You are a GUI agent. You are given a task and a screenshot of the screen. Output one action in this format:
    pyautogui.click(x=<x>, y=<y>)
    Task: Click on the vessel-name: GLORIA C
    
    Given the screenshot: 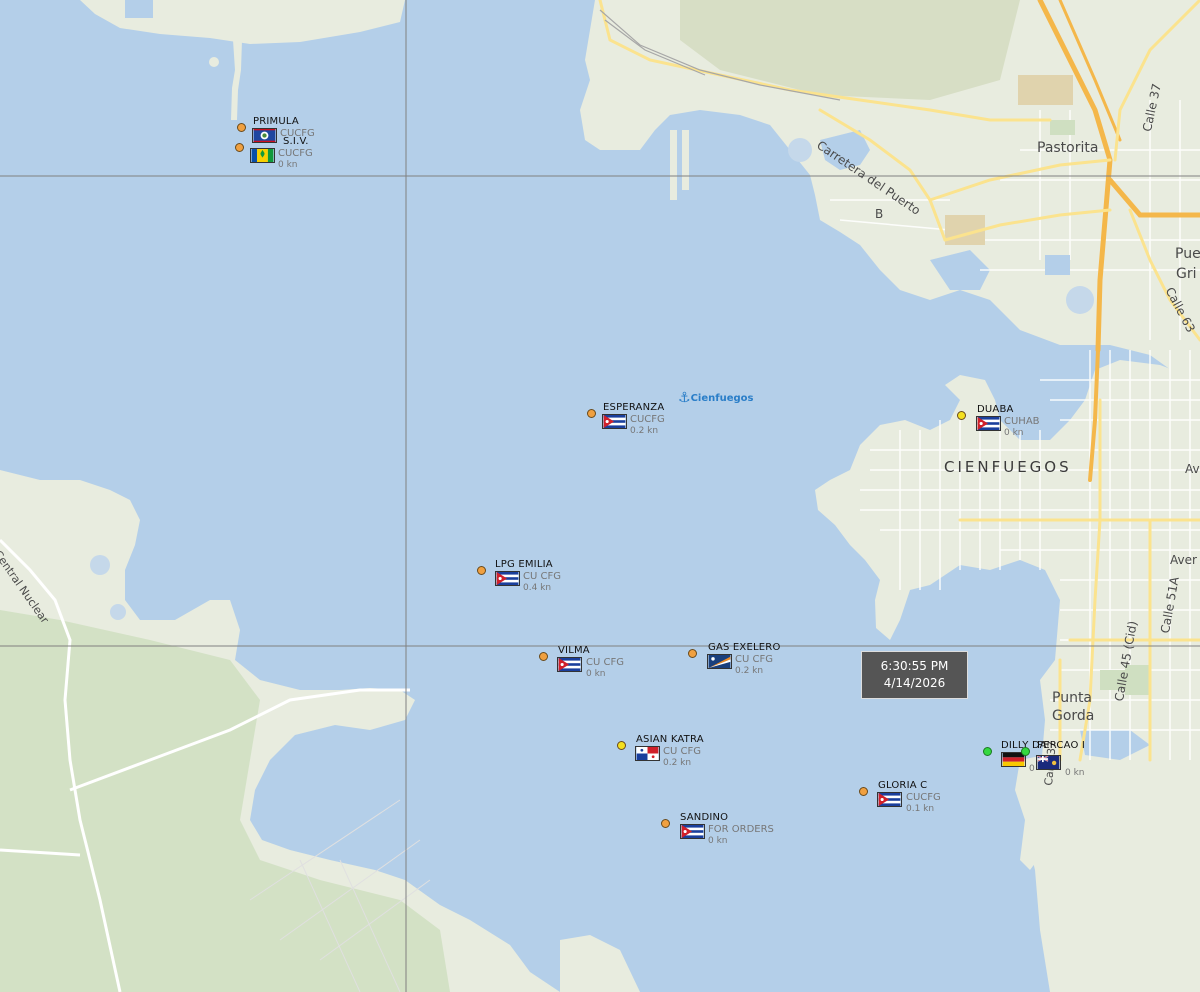 What is the action you would take?
    pyautogui.click(x=903, y=785)
    